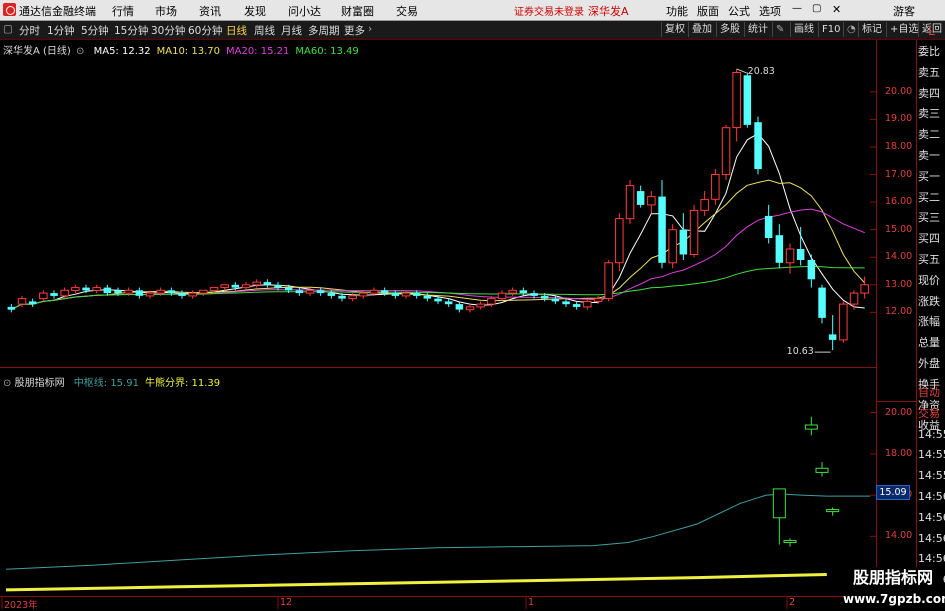  Describe the element at coordinates (929, 114) in the screenshot. I see `quote-field: 卖三` at that location.